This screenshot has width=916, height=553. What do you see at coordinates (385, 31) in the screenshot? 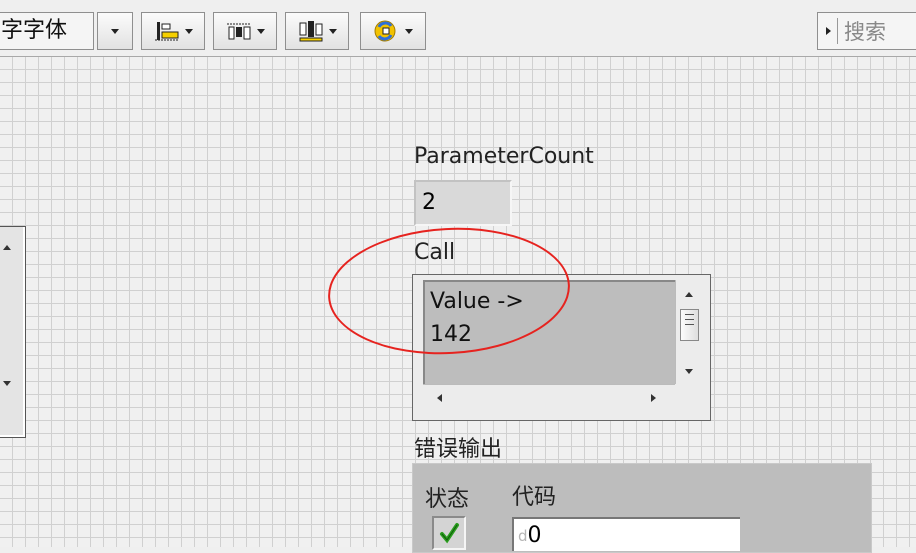
I see `reorder-icon` at bounding box center [385, 31].